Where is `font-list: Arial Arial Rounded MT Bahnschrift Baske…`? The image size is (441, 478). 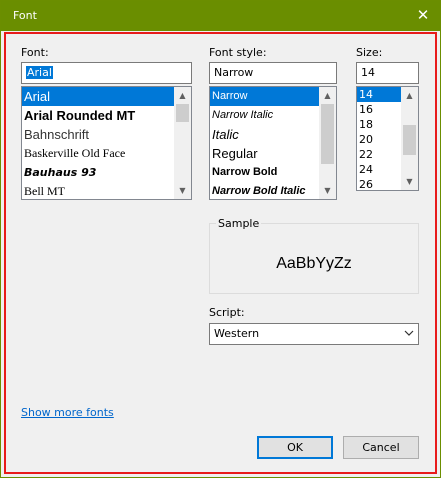
font-list: Arial Arial Rounded MT Bahnschrift Baske… is located at coordinates (106, 143).